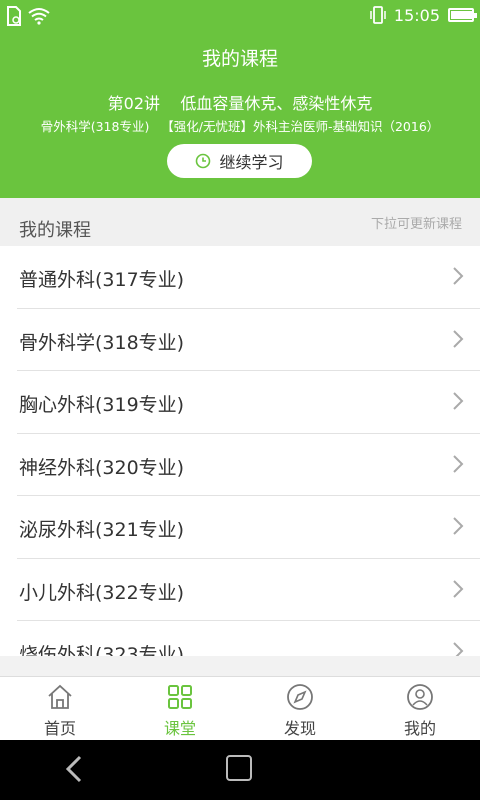  What do you see at coordinates (248, 527) in the screenshot?
I see `list-item: 泌尿外科(321专业)` at bounding box center [248, 527].